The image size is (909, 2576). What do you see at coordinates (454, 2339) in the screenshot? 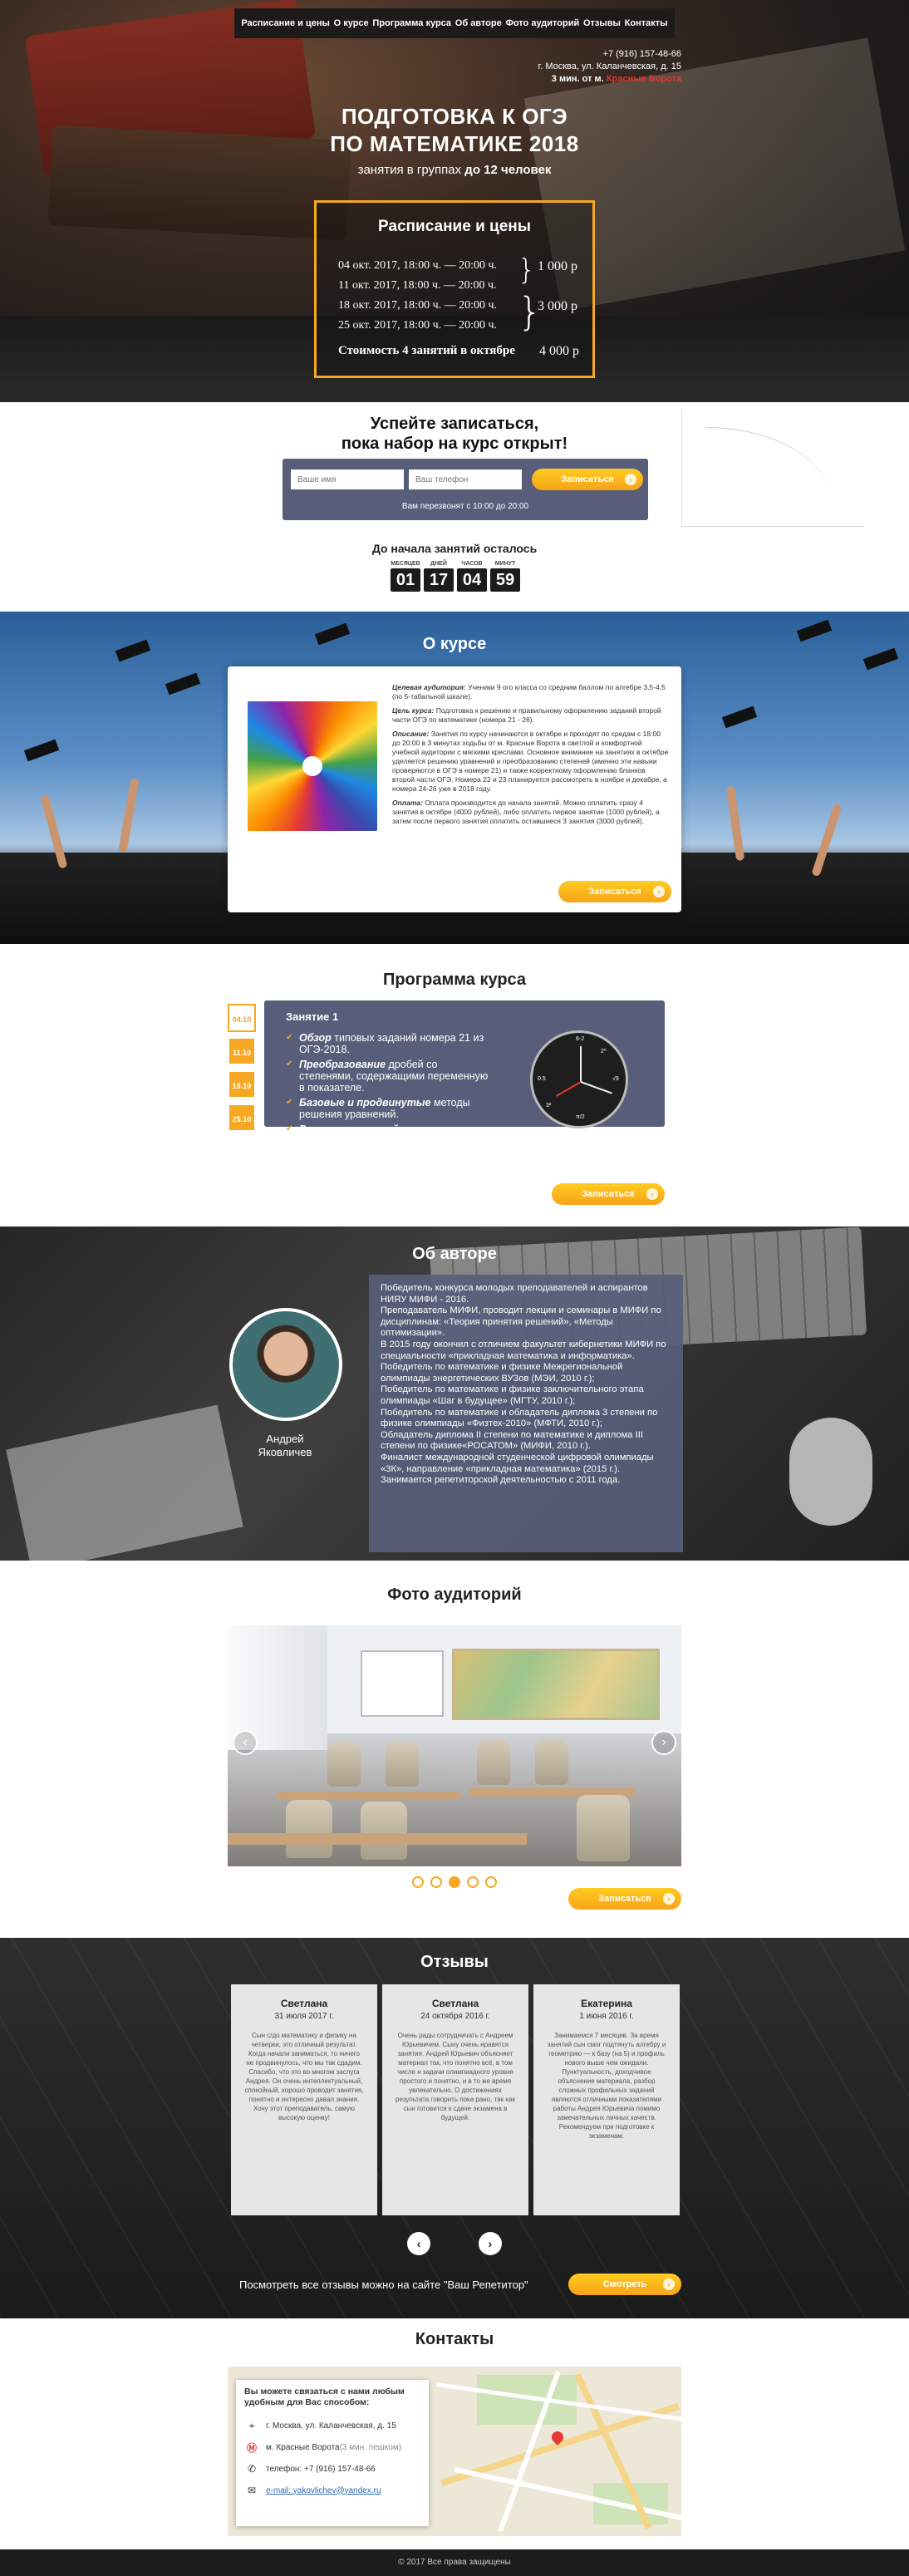
I see `contacts-title: Контакты` at bounding box center [454, 2339].